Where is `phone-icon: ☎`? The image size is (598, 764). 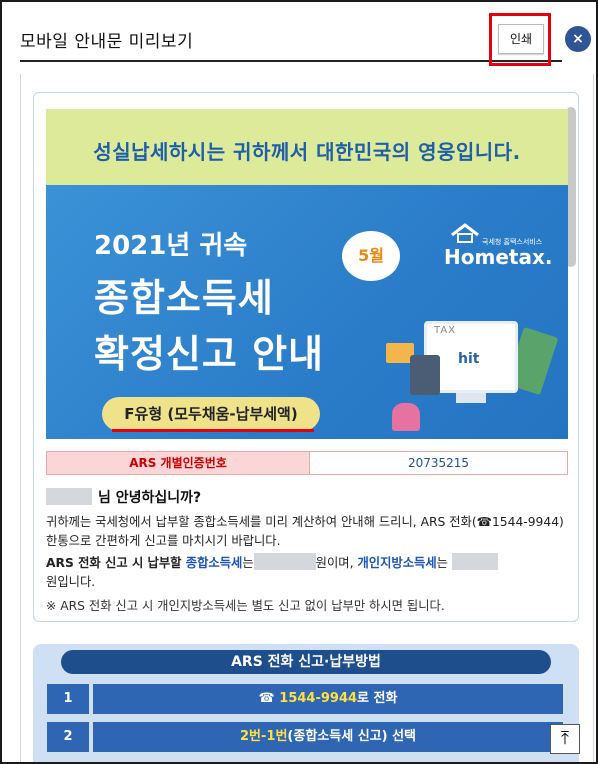
phone-icon: ☎ is located at coordinates (266, 698).